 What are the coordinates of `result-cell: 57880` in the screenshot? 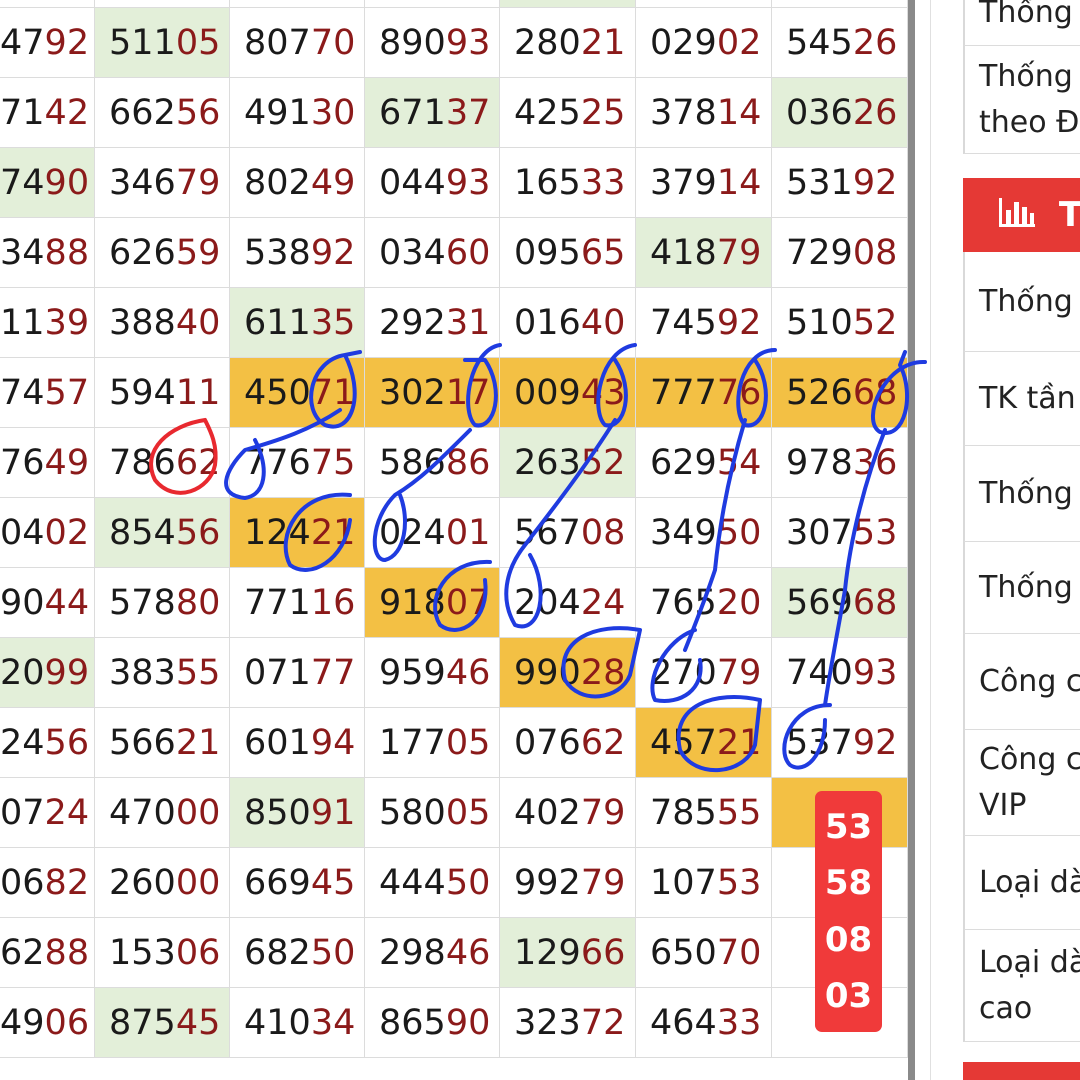 It's located at (162, 603).